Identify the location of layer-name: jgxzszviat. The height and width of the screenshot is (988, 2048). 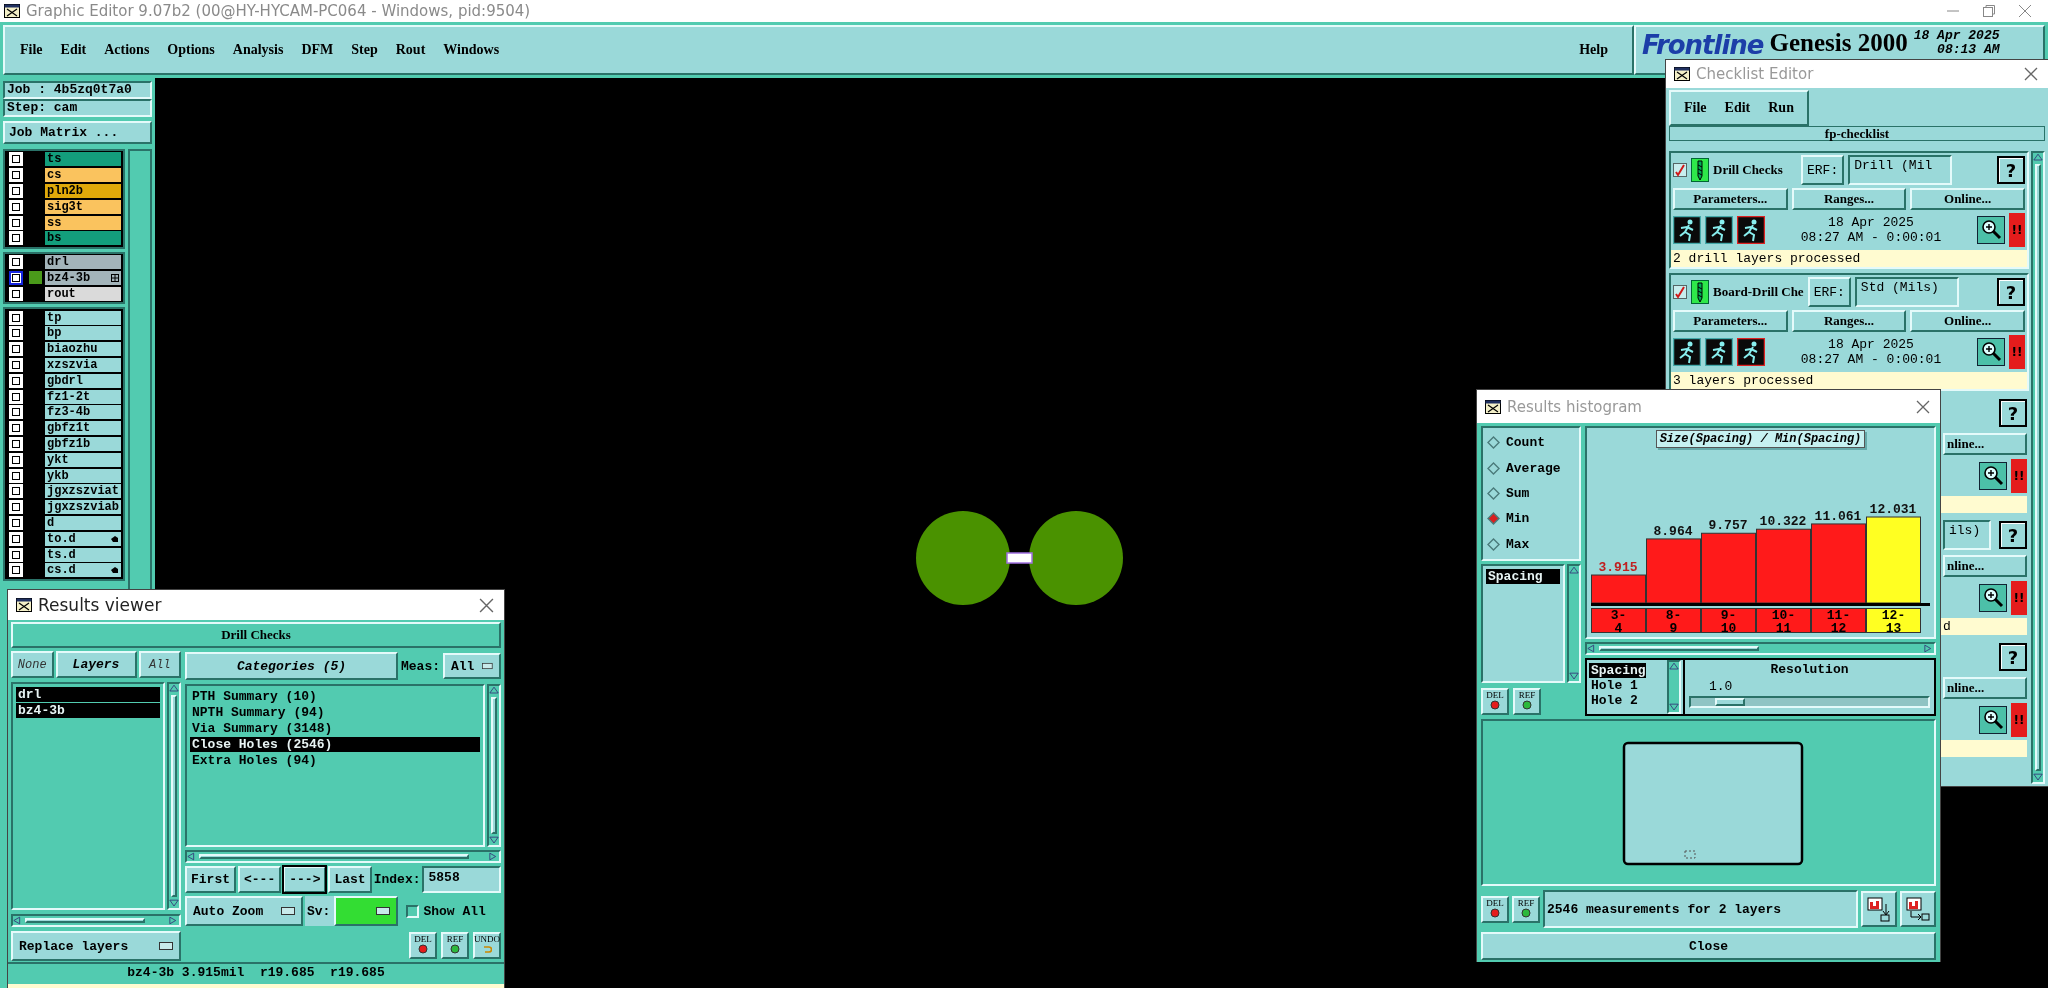
(83, 491).